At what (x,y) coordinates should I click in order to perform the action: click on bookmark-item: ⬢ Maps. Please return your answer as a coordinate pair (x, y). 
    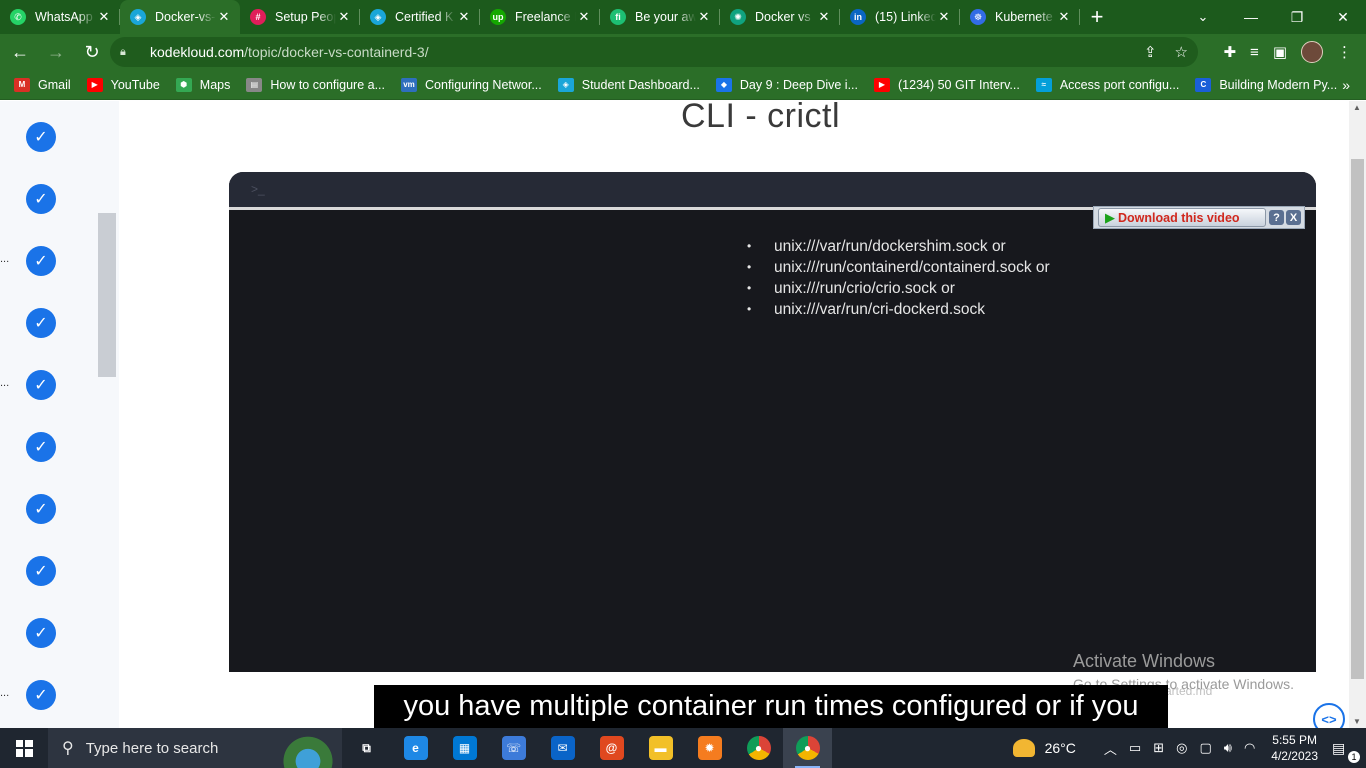
    Looking at the image, I should click on (202, 84).